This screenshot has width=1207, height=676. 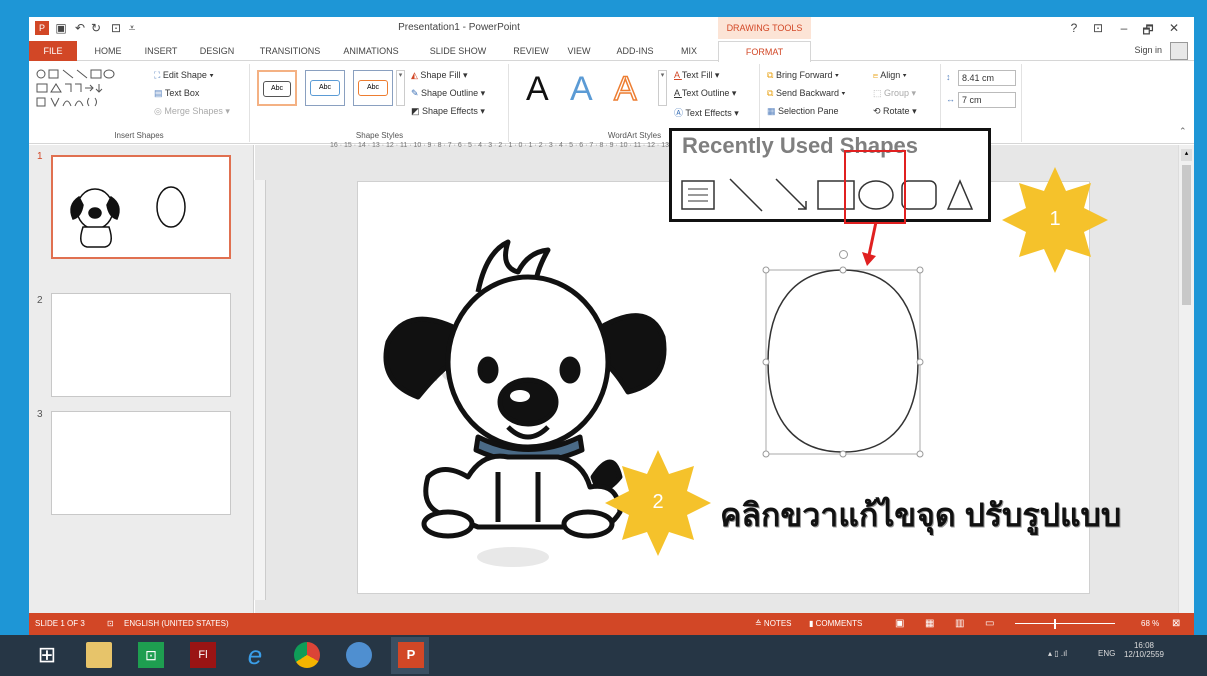 I want to click on store-icon: ⊡, so click(x=151, y=655).